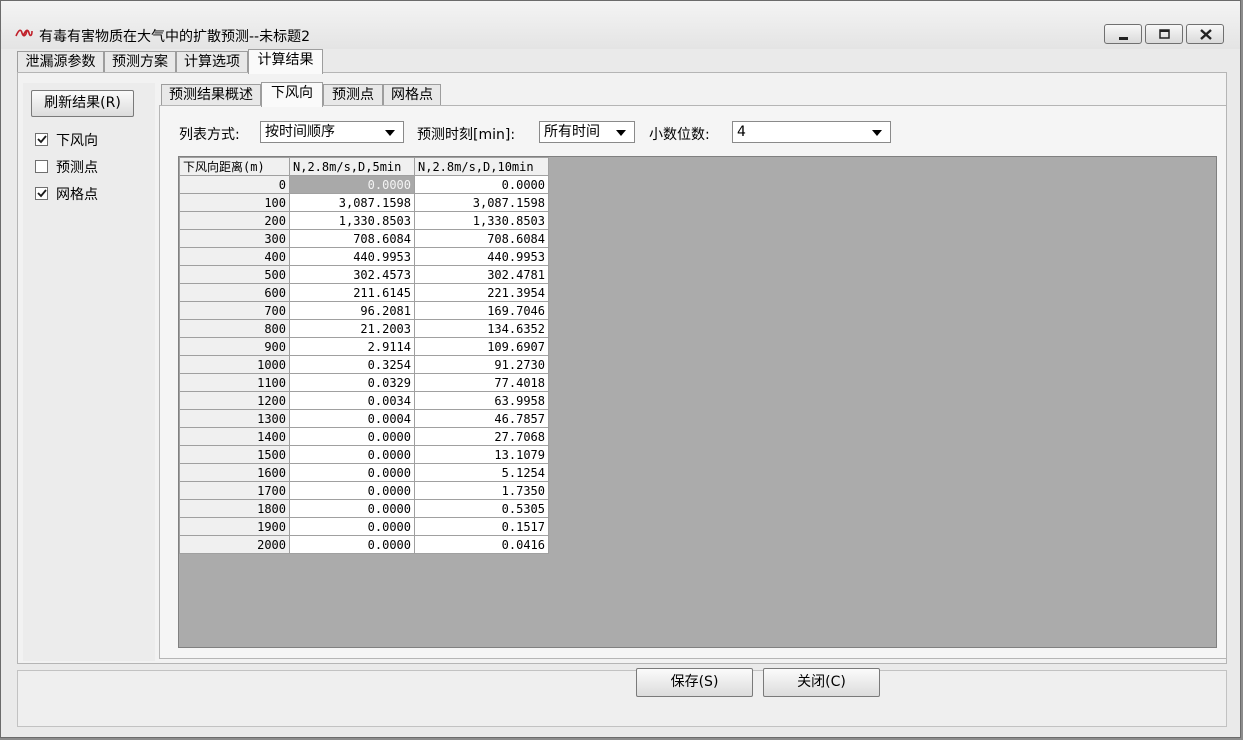 The height and width of the screenshot is (740, 1243). What do you see at coordinates (140, 62) in the screenshot?
I see `tab-scheme: 预测方案` at bounding box center [140, 62].